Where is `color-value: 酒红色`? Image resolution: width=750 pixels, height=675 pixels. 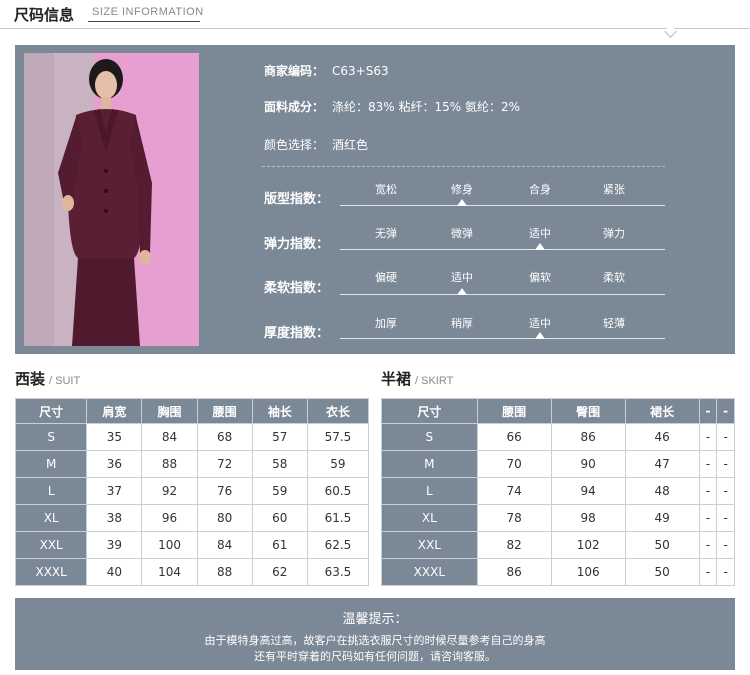 color-value: 酒红色 is located at coordinates (350, 145).